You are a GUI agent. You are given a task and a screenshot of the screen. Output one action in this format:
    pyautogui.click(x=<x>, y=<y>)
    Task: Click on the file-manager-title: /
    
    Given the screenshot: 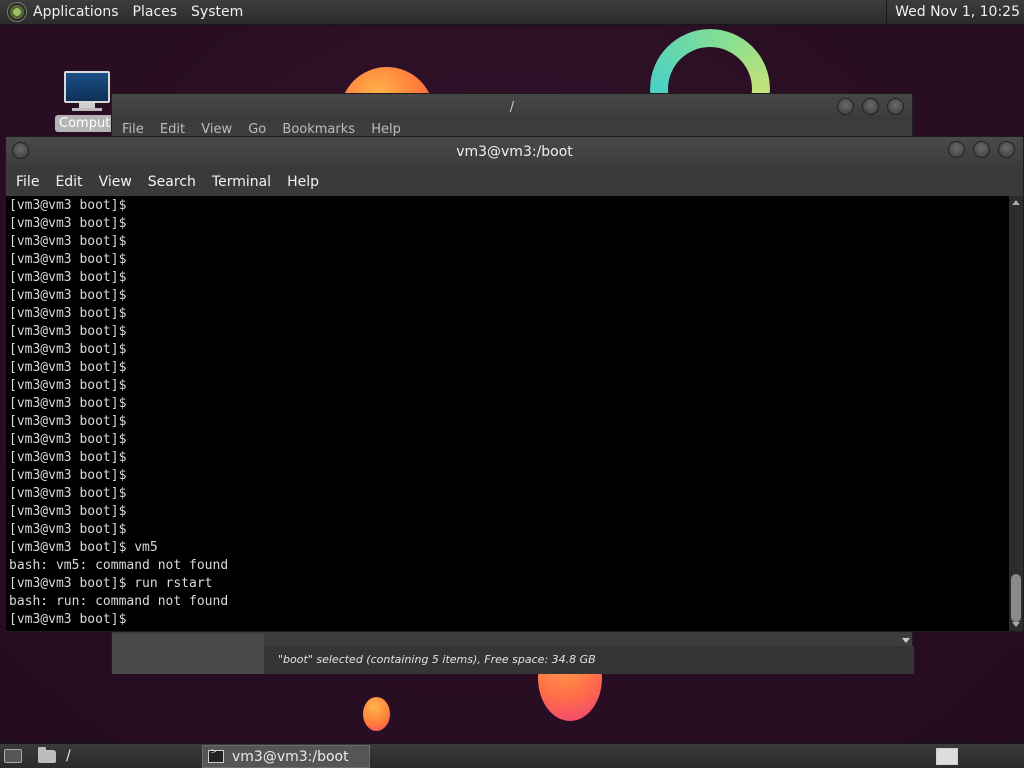 What is the action you would take?
    pyautogui.click(x=512, y=107)
    